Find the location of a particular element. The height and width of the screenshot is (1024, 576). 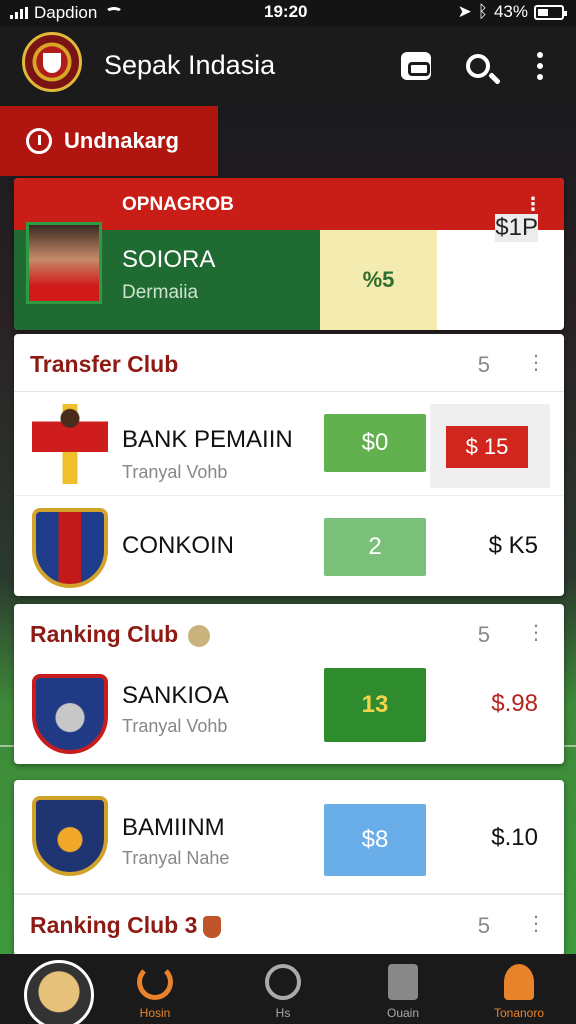

player-avatar is located at coordinates (64, 263).